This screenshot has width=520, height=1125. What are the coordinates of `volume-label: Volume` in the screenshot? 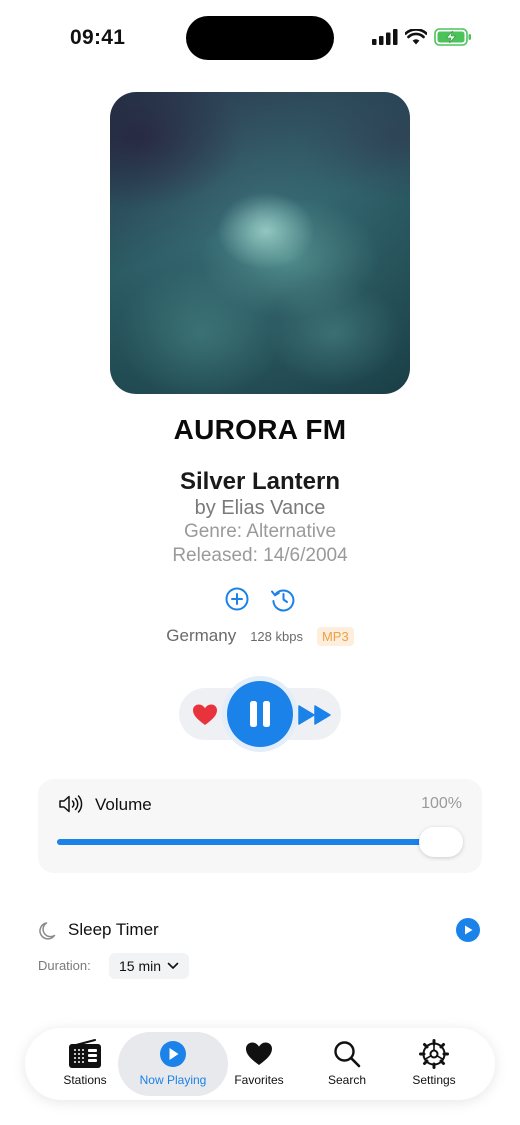 It's located at (123, 804).